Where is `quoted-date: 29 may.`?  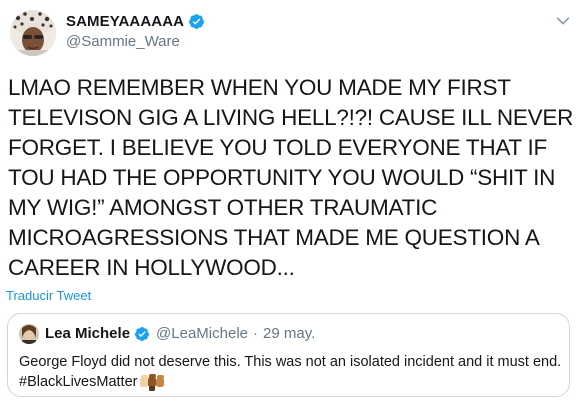 quoted-date: 29 may. is located at coordinates (289, 333).